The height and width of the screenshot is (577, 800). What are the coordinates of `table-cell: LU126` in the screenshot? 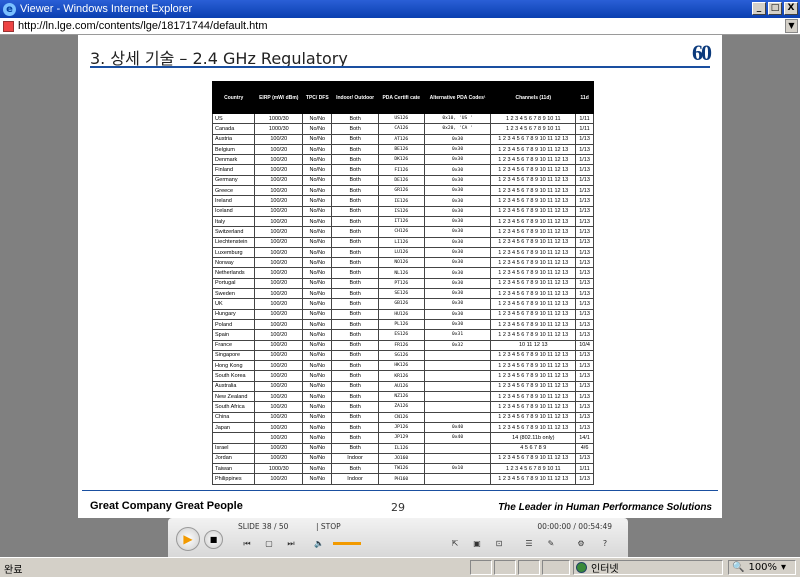 It's located at (401, 252).